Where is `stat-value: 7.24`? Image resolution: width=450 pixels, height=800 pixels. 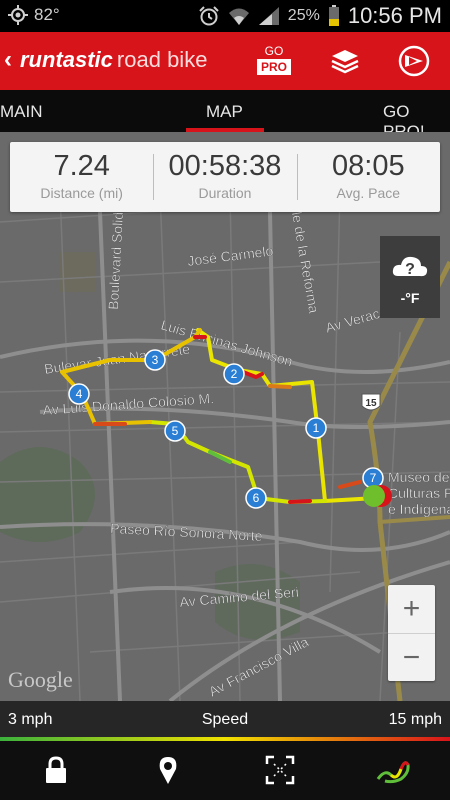 stat-value: 7.24 is located at coordinates (81, 166).